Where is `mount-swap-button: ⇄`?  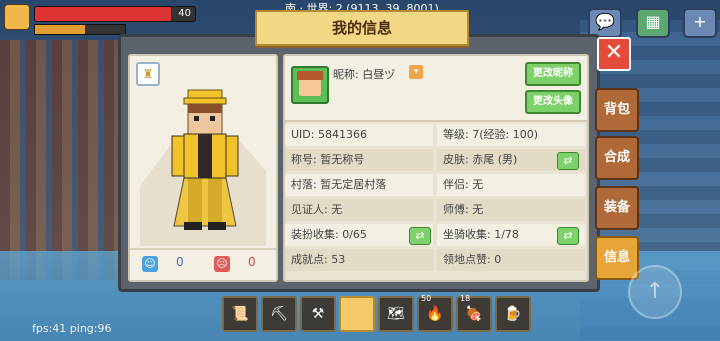
mount-swap-button: ⇄ is located at coordinates (568, 236).